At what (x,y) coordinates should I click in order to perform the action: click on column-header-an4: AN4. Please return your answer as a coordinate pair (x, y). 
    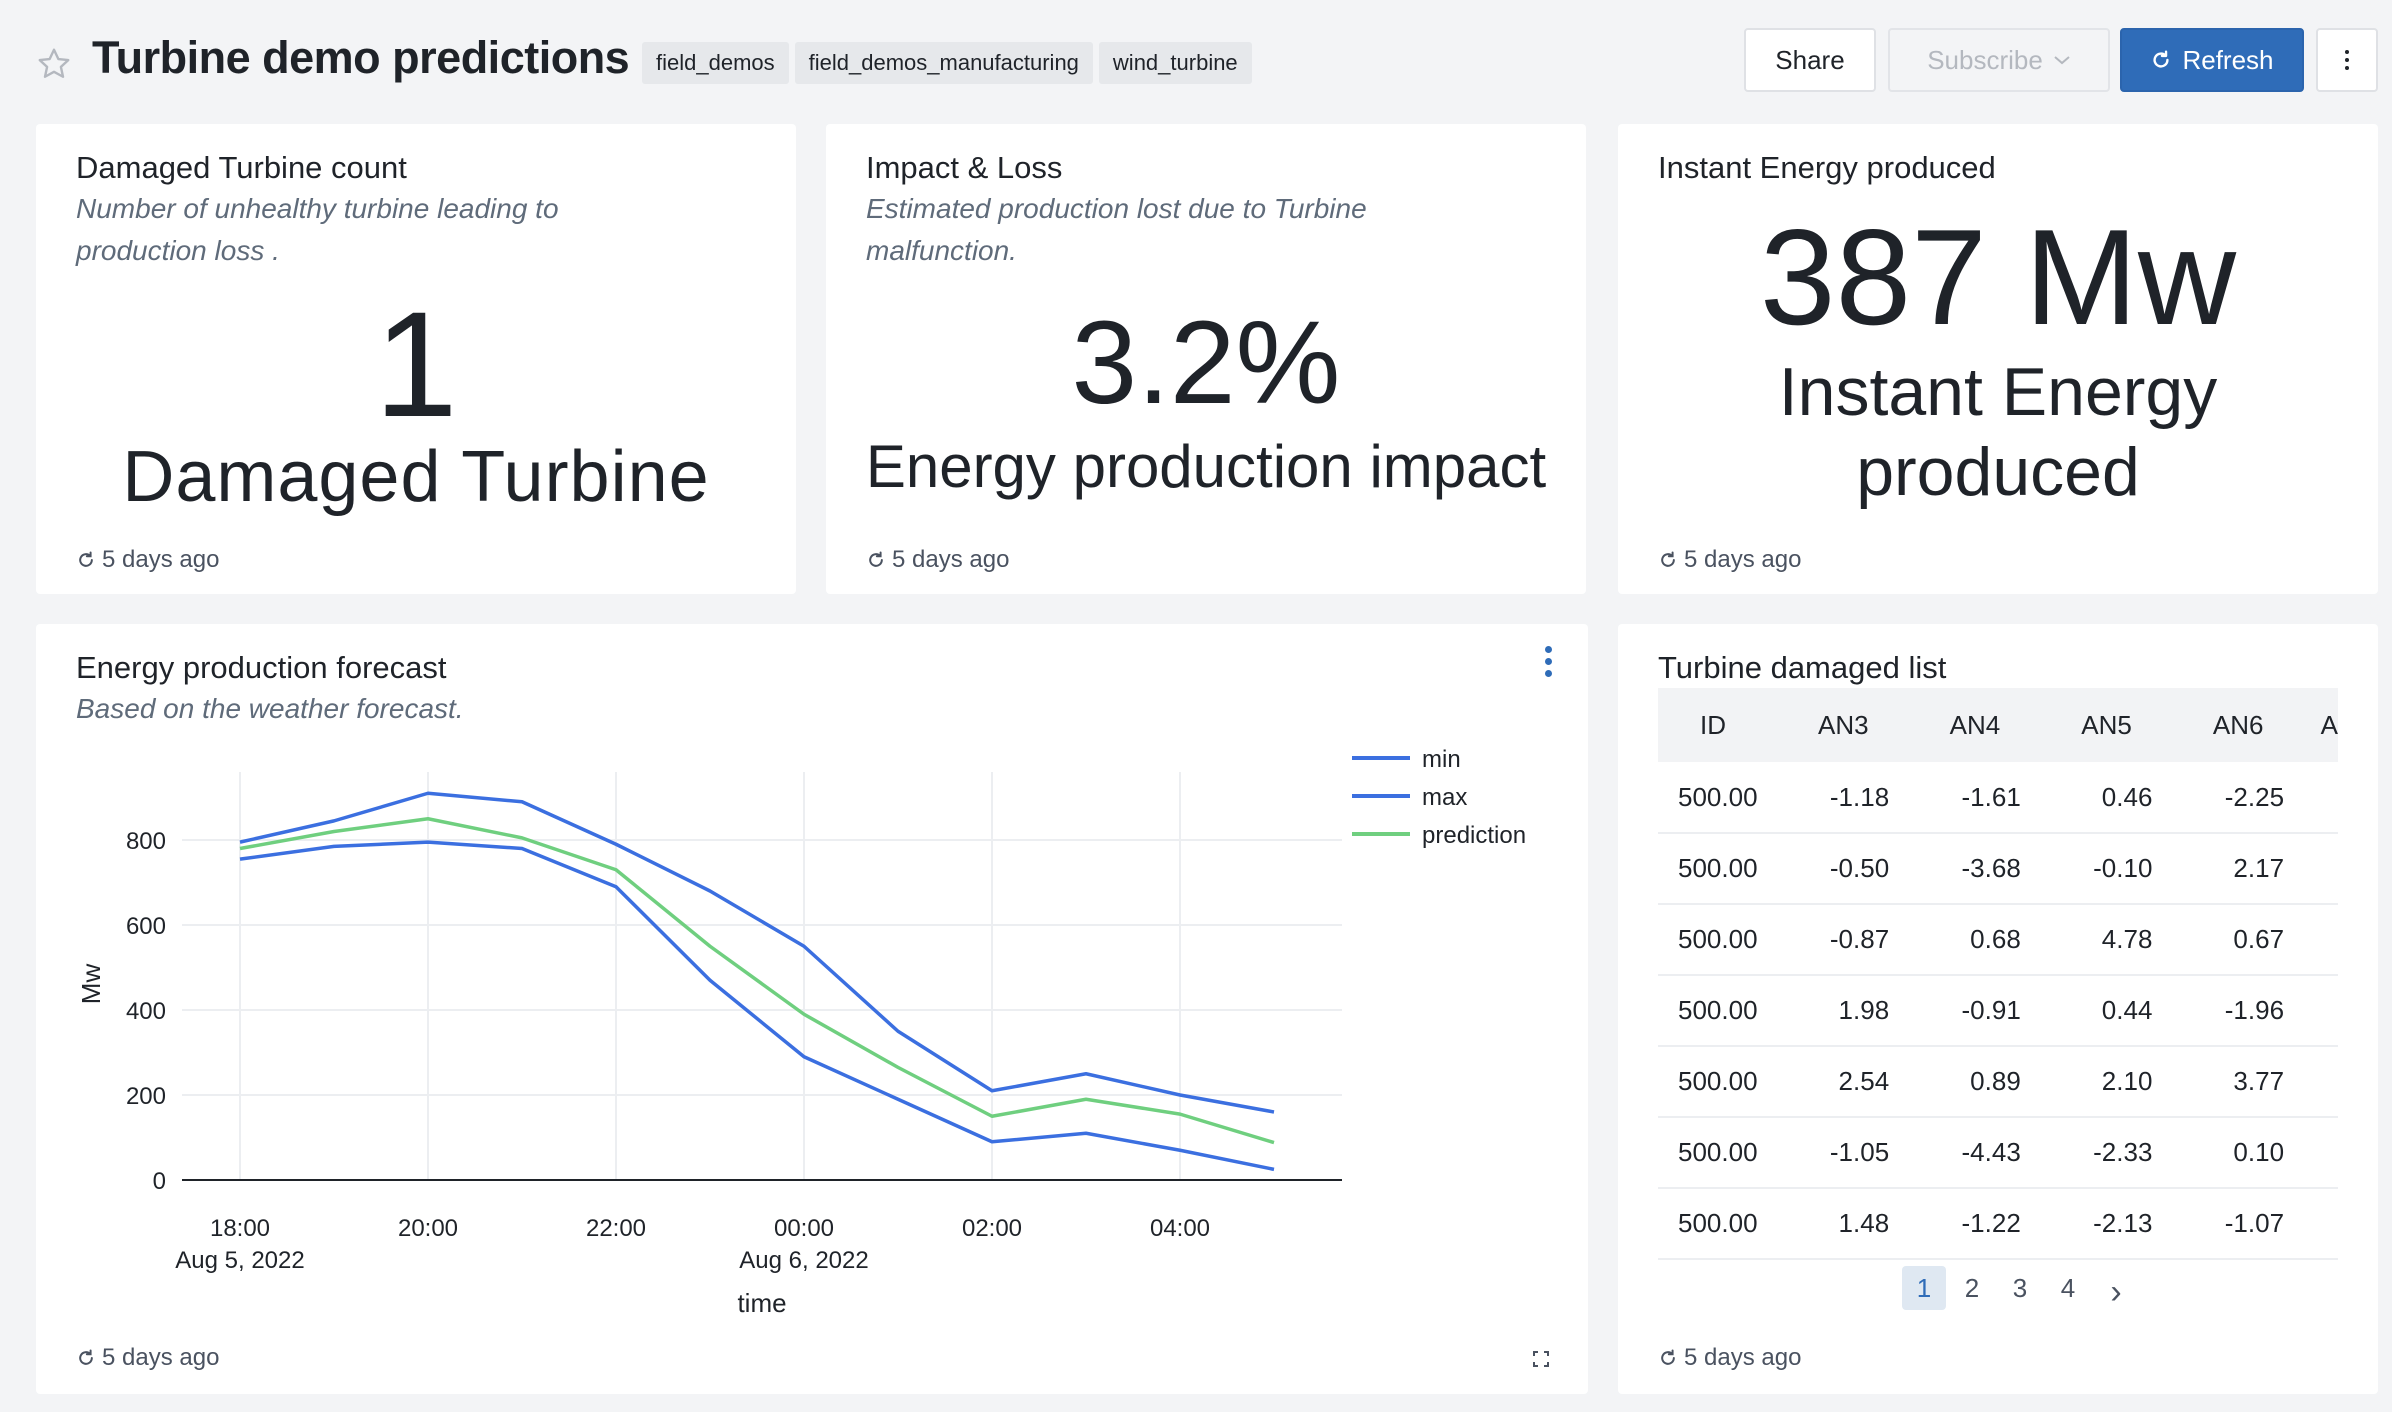
    Looking at the image, I should click on (1975, 725).